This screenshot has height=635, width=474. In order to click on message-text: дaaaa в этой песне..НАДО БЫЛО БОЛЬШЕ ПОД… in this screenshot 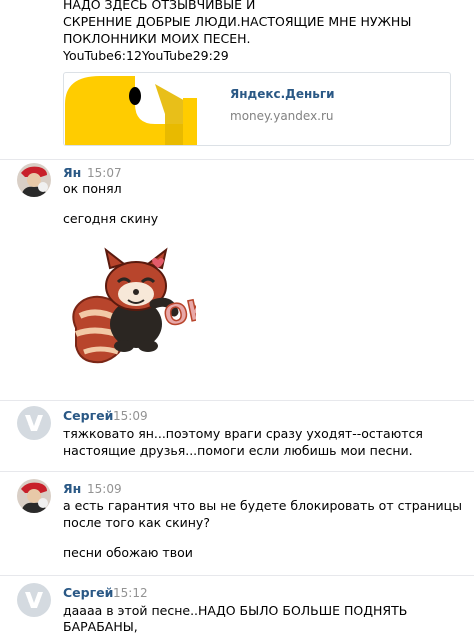, I will do `click(235, 610)`.